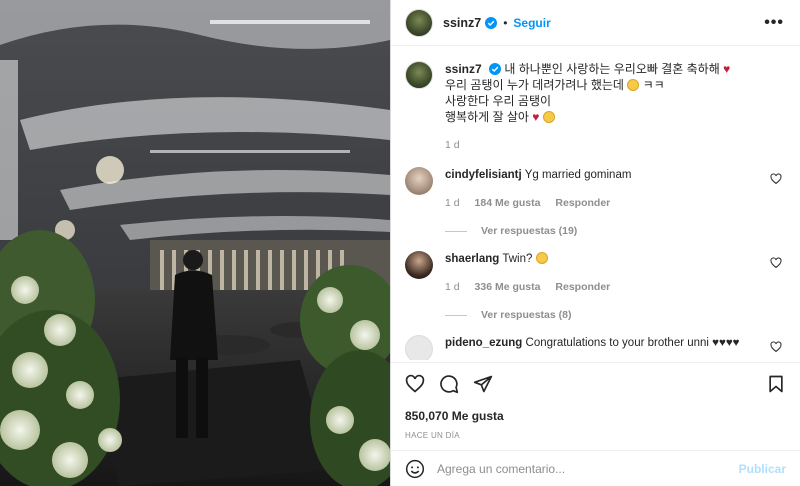 The image size is (800, 486). I want to click on thinking-emoji-icon, so click(633, 85).